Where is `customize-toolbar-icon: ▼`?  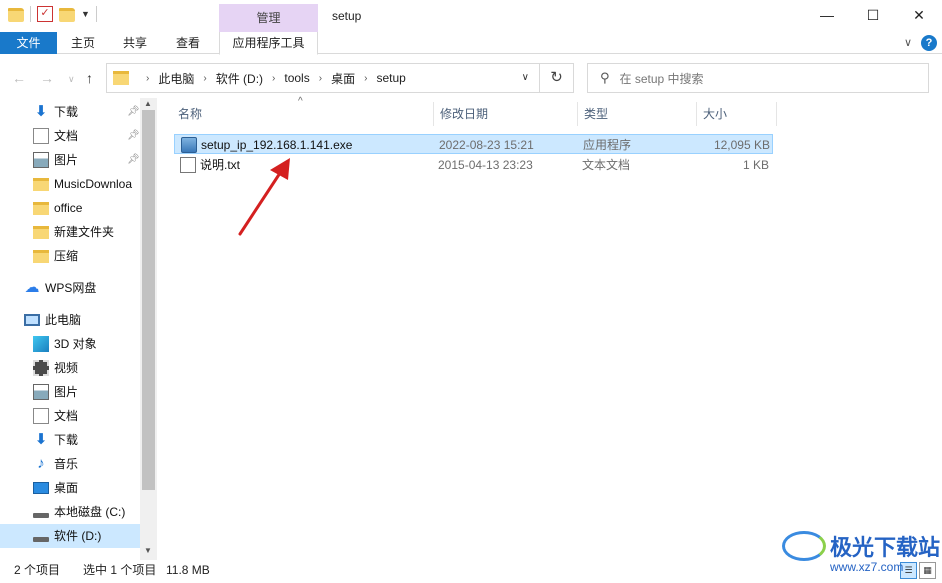
customize-toolbar-icon: ▼ is located at coordinates (85, 14).